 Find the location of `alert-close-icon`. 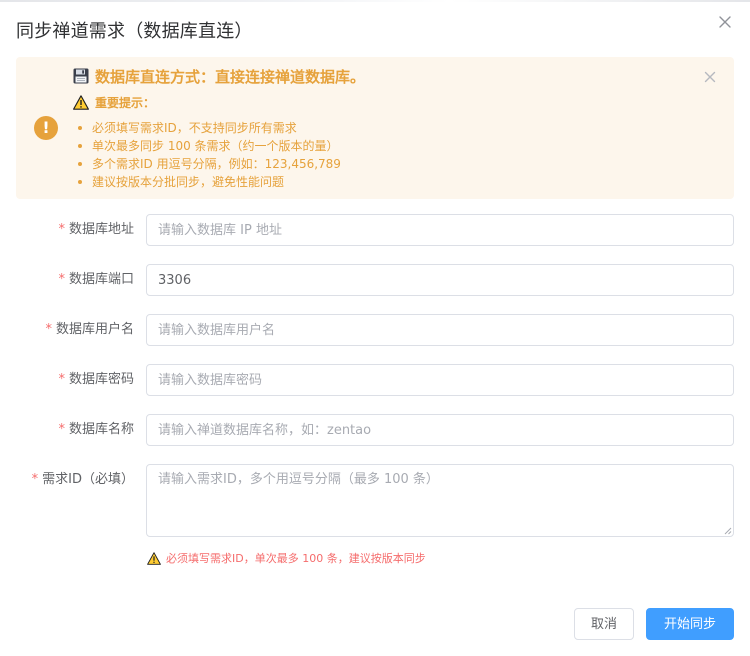

alert-close-icon is located at coordinates (710, 77).